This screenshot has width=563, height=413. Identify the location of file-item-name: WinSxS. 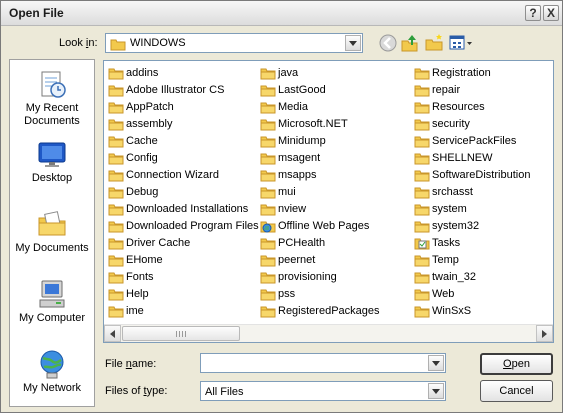
(452, 311).